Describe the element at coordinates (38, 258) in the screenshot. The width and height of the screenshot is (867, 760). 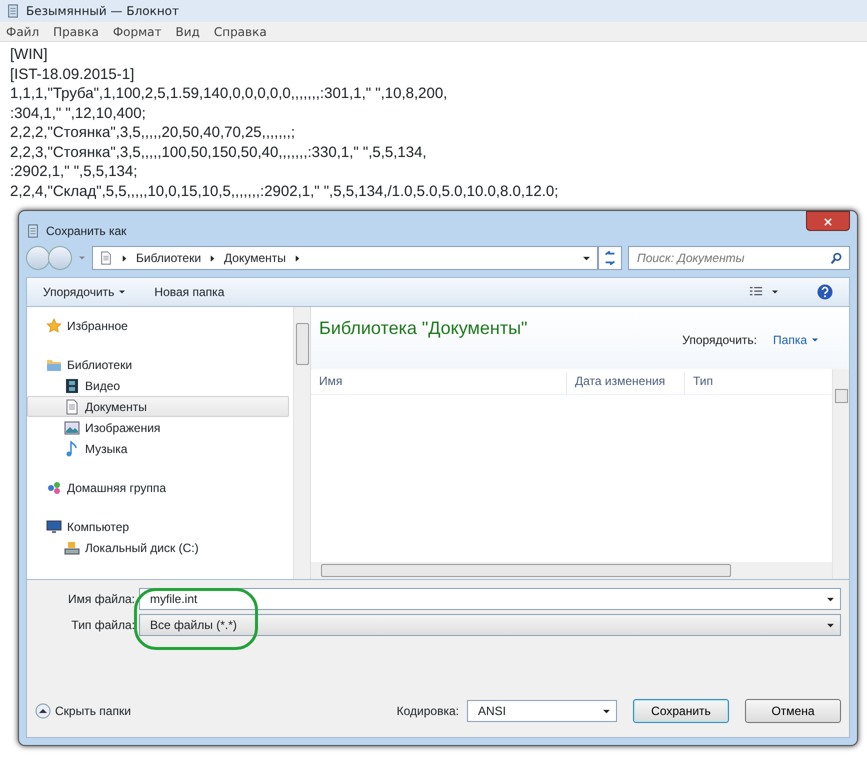
I see `back-button` at that location.